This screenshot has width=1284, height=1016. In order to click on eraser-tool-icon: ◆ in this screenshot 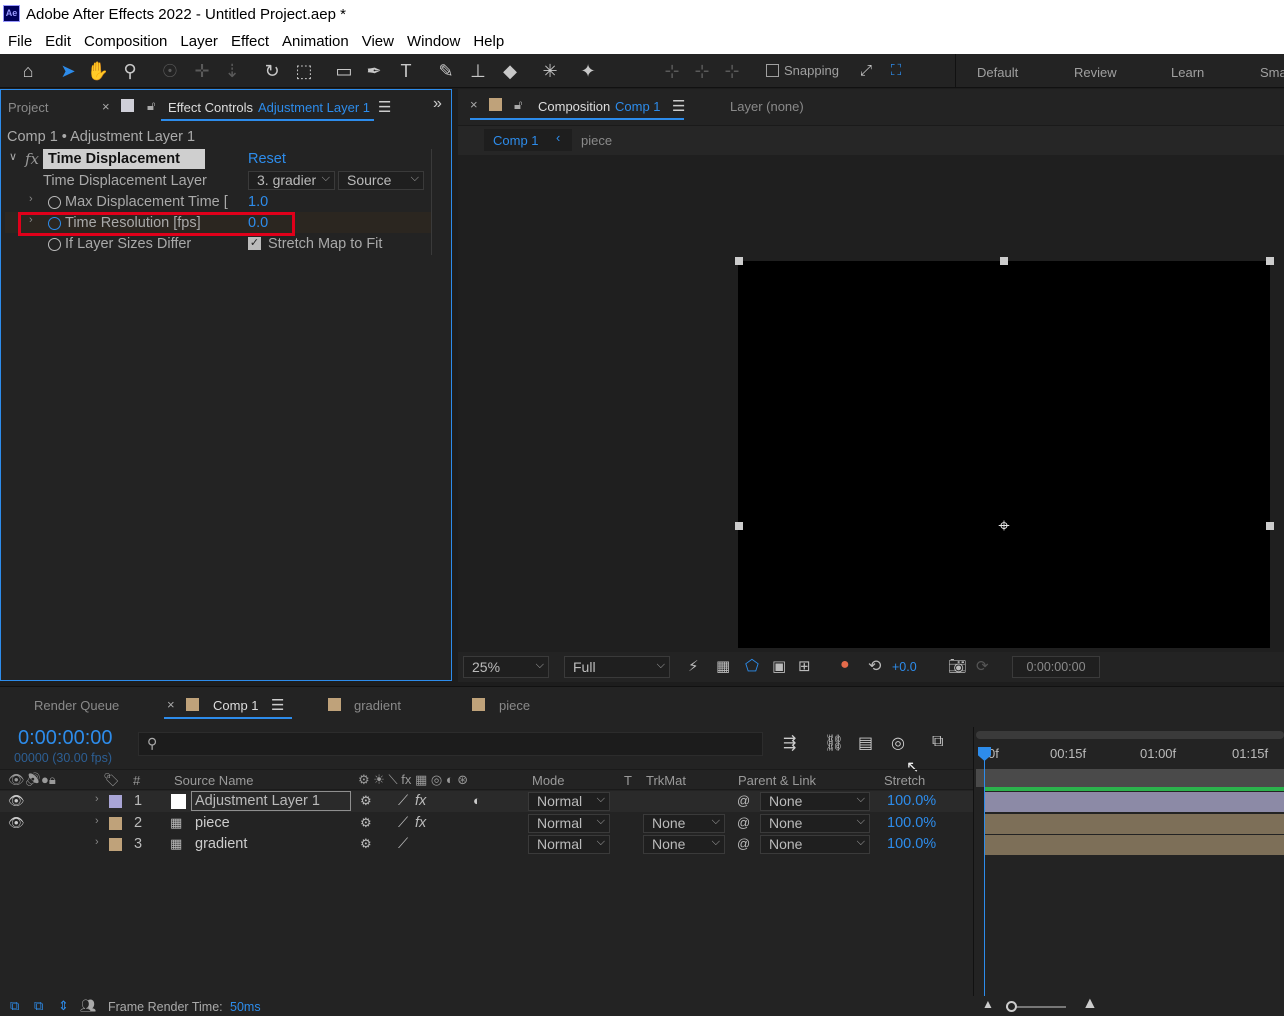, I will do `click(510, 71)`.